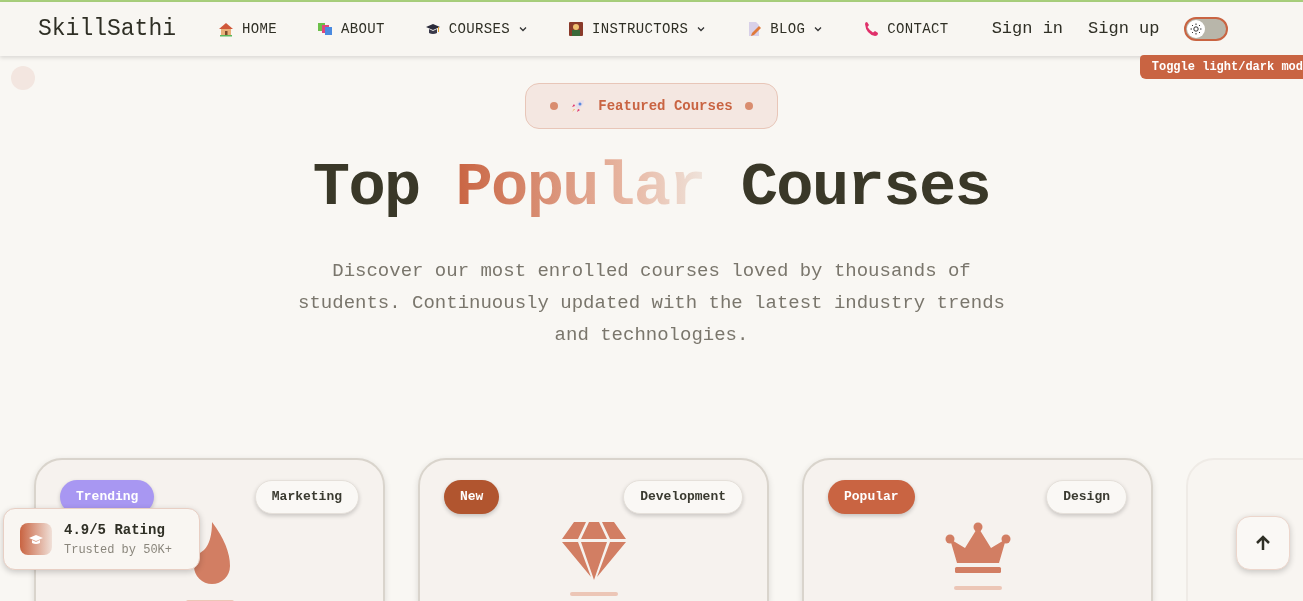 The width and height of the screenshot is (1303, 601). Describe the element at coordinates (1196, 29) in the screenshot. I see `sun-icon` at that location.